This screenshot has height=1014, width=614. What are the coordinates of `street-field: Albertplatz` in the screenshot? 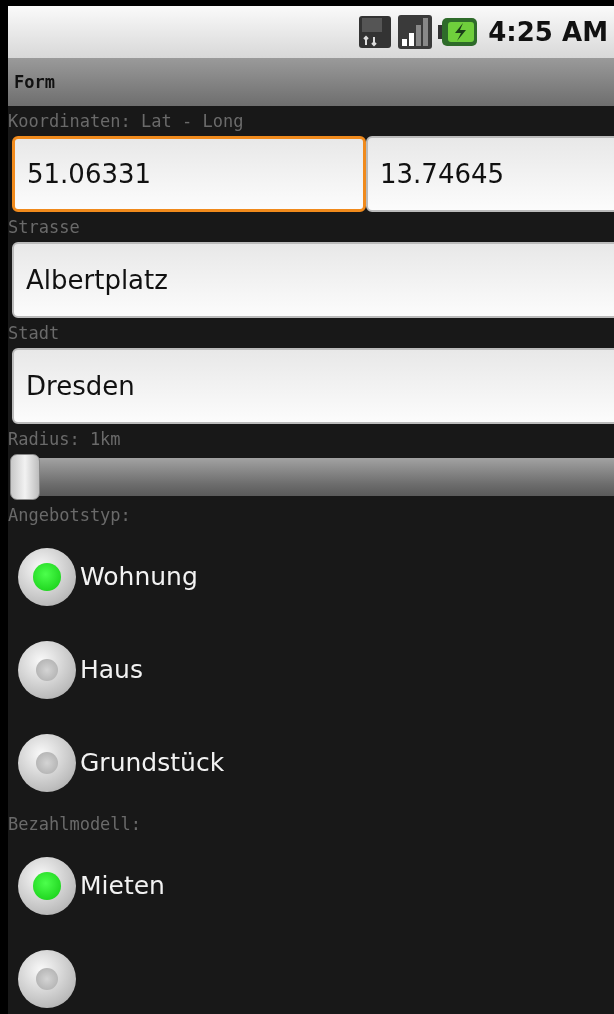 It's located at (313, 280).